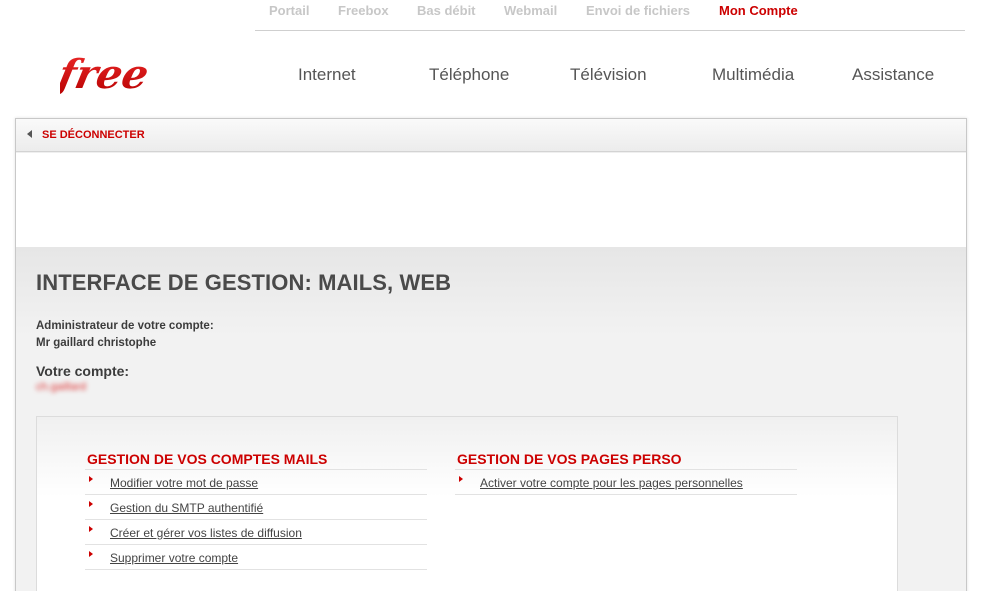  I want to click on nav-internet: Internet, so click(327, 75).